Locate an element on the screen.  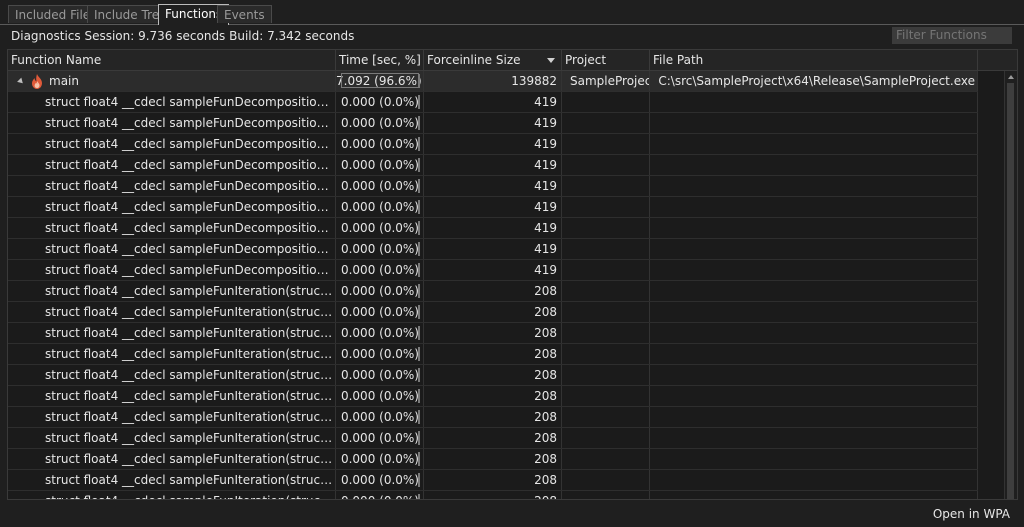
function-name-cell: main is located at coordinates (172, 81).